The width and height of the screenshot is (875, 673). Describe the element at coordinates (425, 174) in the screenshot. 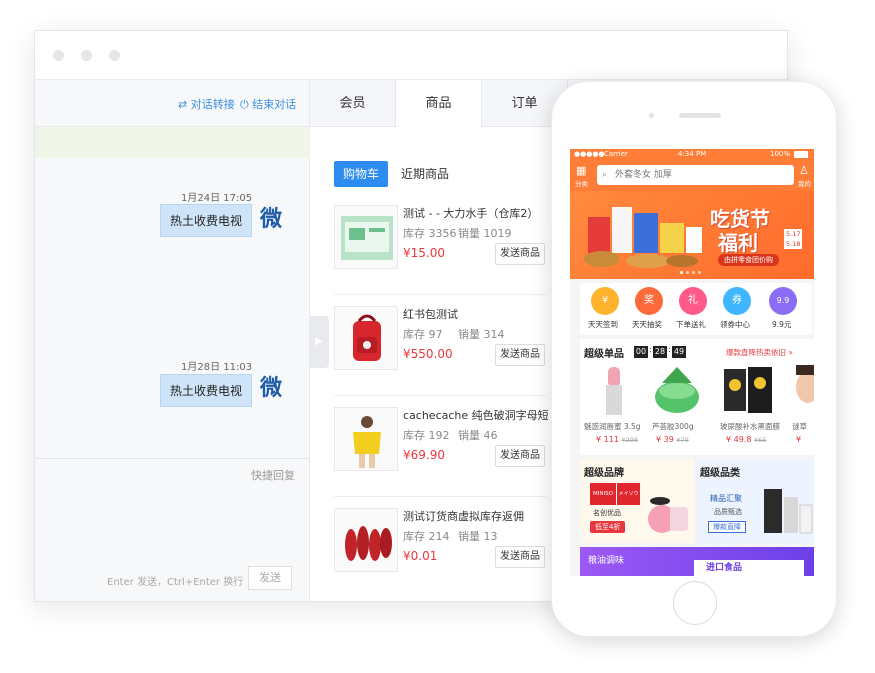

I see `tab-recent-products: 近期商品` at that location.